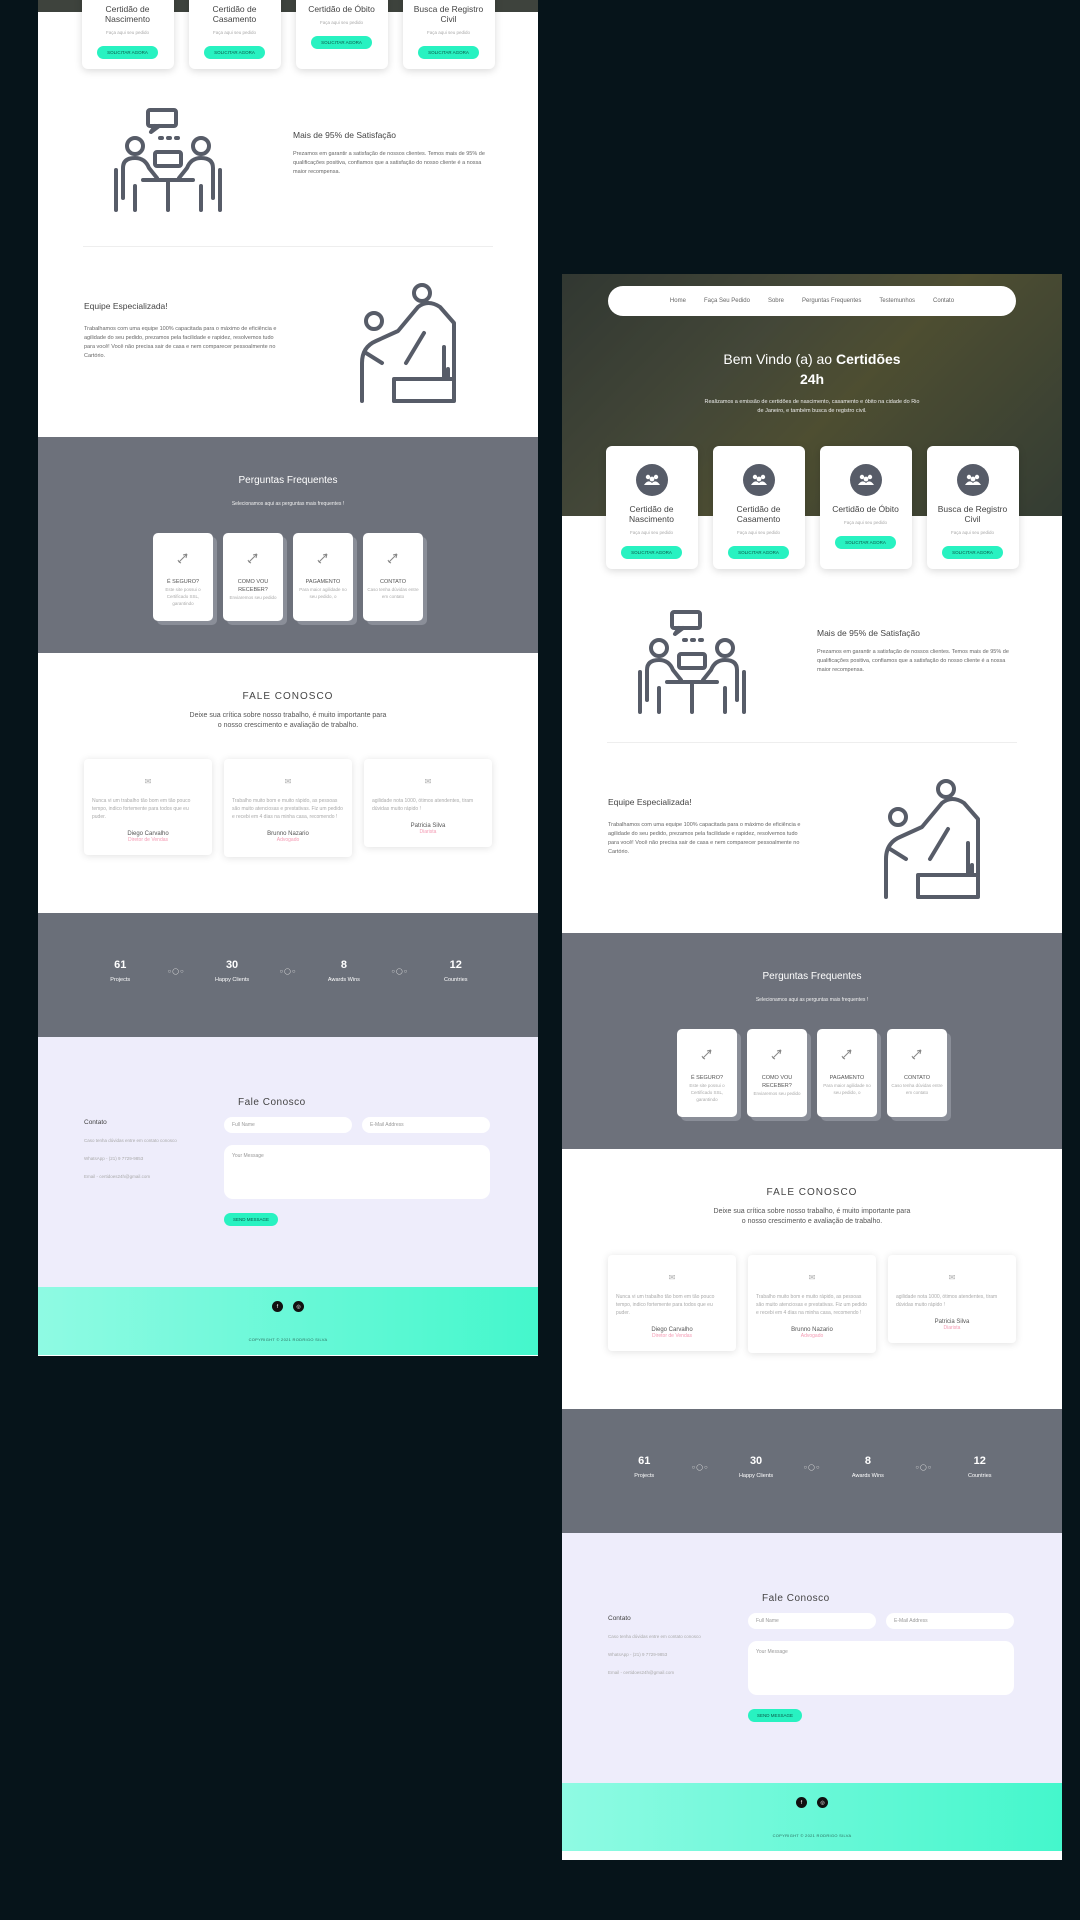 This screenshot has width=1080, height=1920. What do you see at coordinates (641, 1672) in the screenshot?
I see `email-text: Email - certidoes24h@gmail.com` at bounding box center [641, 1672].